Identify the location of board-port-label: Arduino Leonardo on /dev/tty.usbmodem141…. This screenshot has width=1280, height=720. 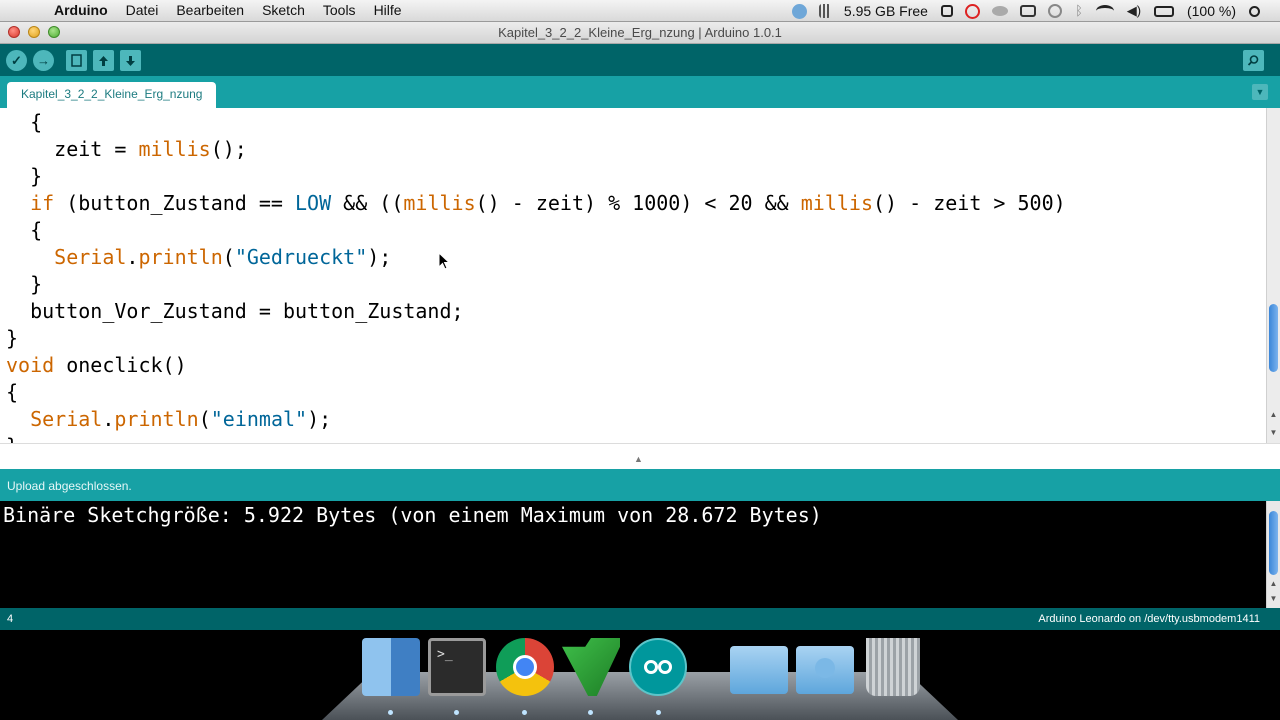
(1149, 619).